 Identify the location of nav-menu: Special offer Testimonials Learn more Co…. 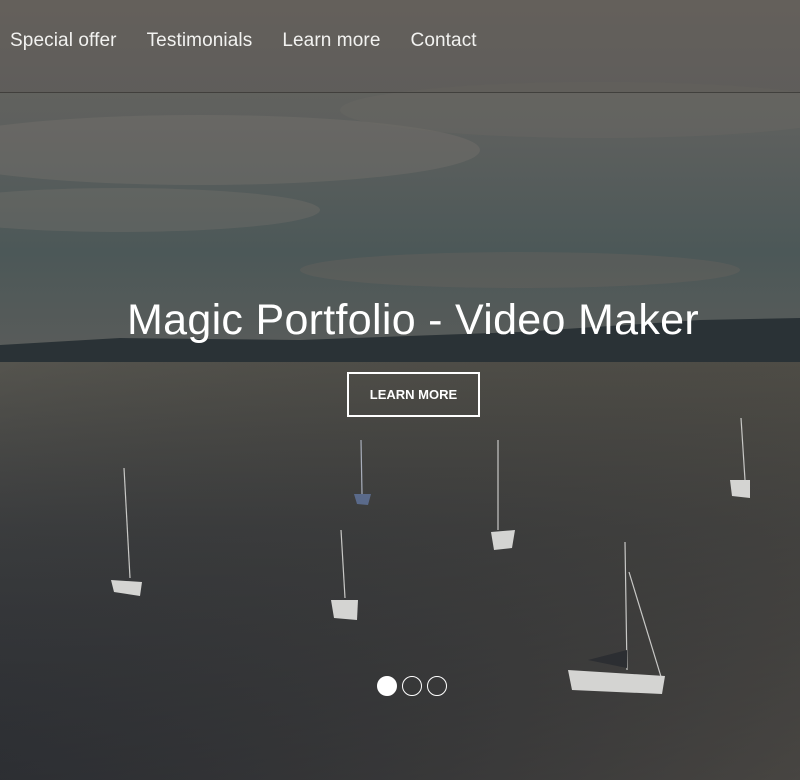
(258, 41).